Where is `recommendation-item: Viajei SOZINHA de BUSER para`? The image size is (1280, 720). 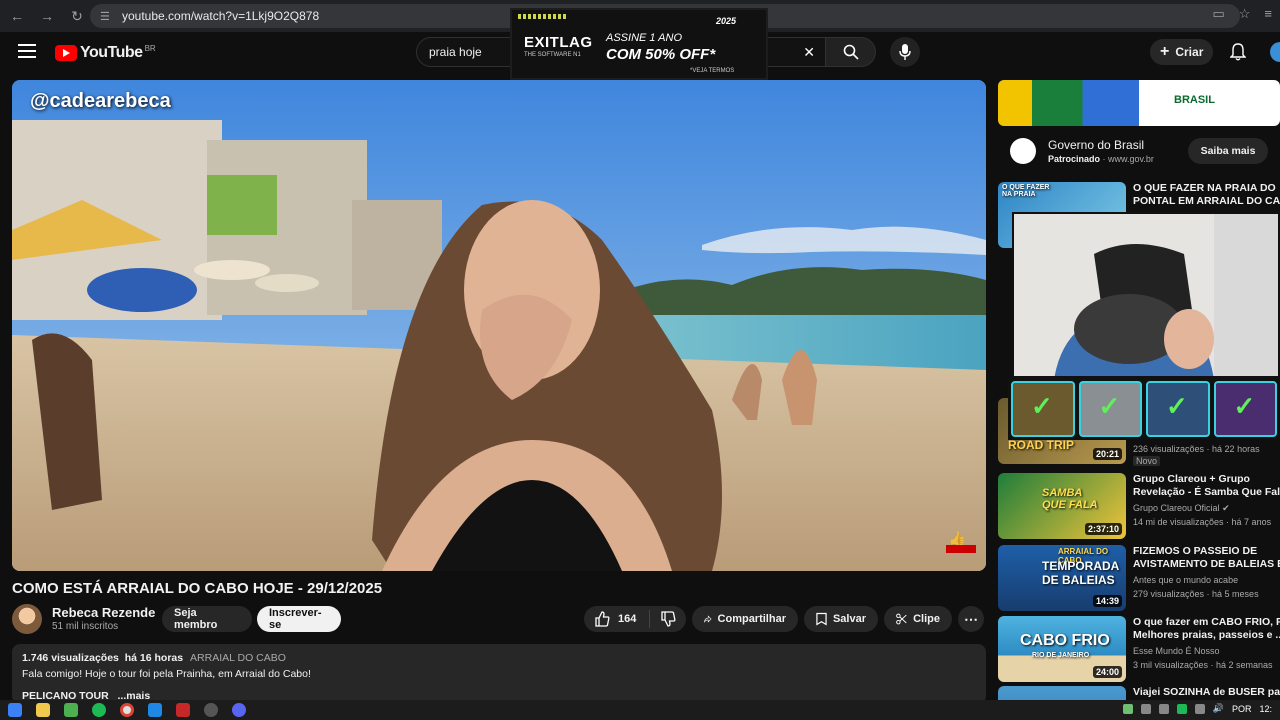
recommendation-item: Viajei SOZINHA de BUSER para is located at coordinates (1139, 693).